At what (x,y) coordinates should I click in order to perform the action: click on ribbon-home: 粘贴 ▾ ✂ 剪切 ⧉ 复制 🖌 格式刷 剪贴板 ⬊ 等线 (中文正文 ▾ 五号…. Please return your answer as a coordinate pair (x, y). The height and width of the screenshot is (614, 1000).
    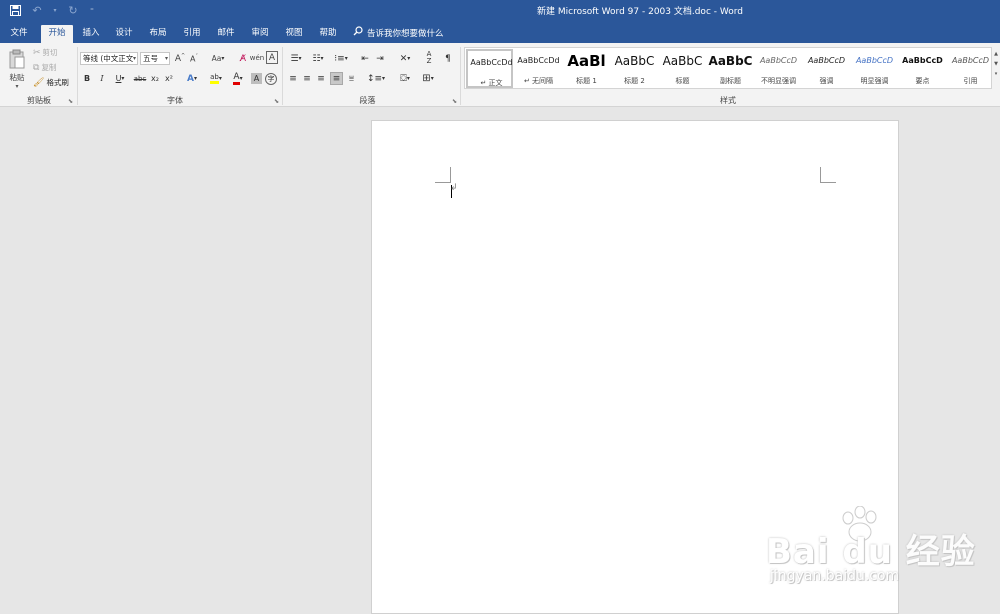
    Looking at the image, I should click on (500, 75).